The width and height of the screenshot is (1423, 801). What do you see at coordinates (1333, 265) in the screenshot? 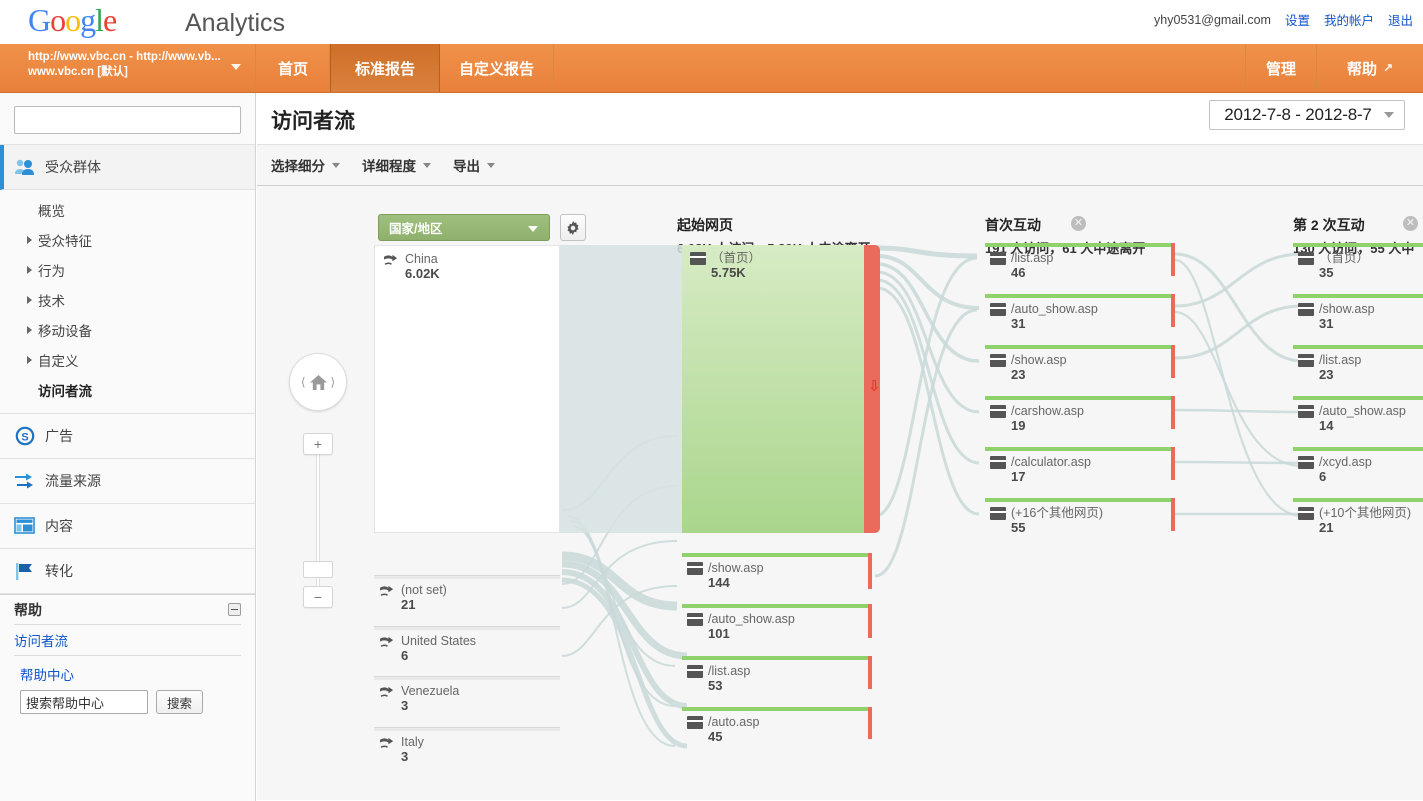
I see `node-label: （首页） 35` at bounding box center [1333, 265].